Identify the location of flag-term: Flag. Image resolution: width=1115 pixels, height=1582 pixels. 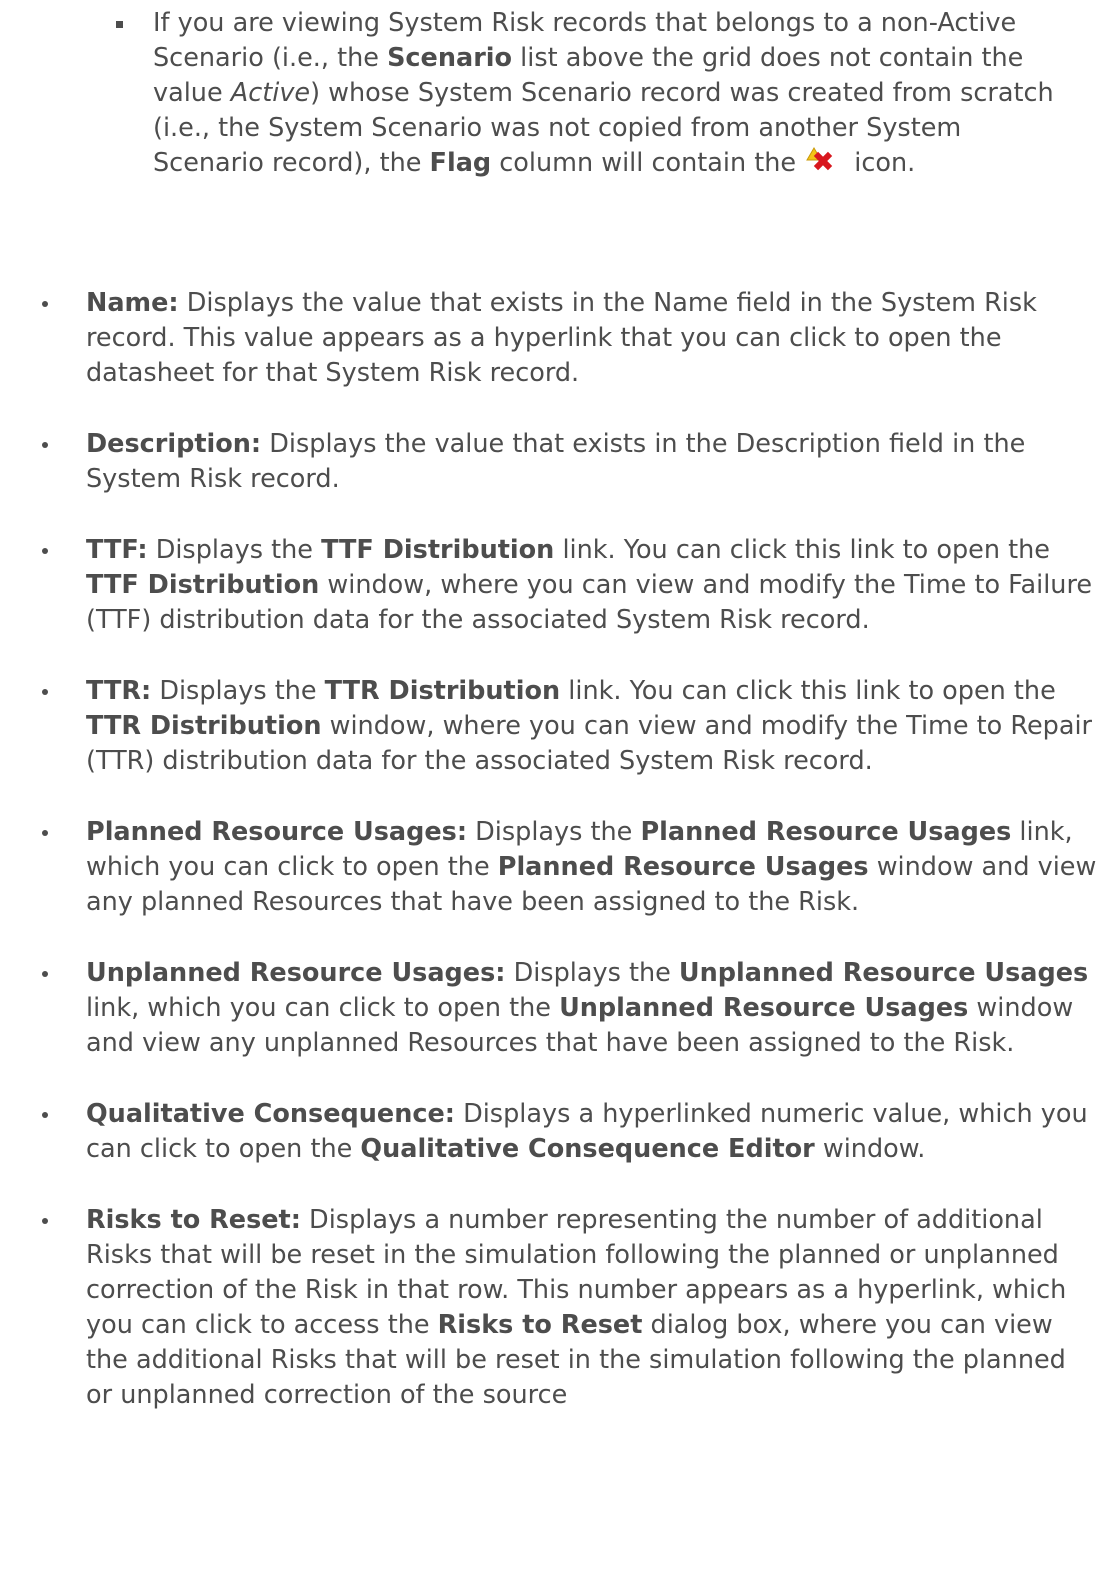
(460, 163).